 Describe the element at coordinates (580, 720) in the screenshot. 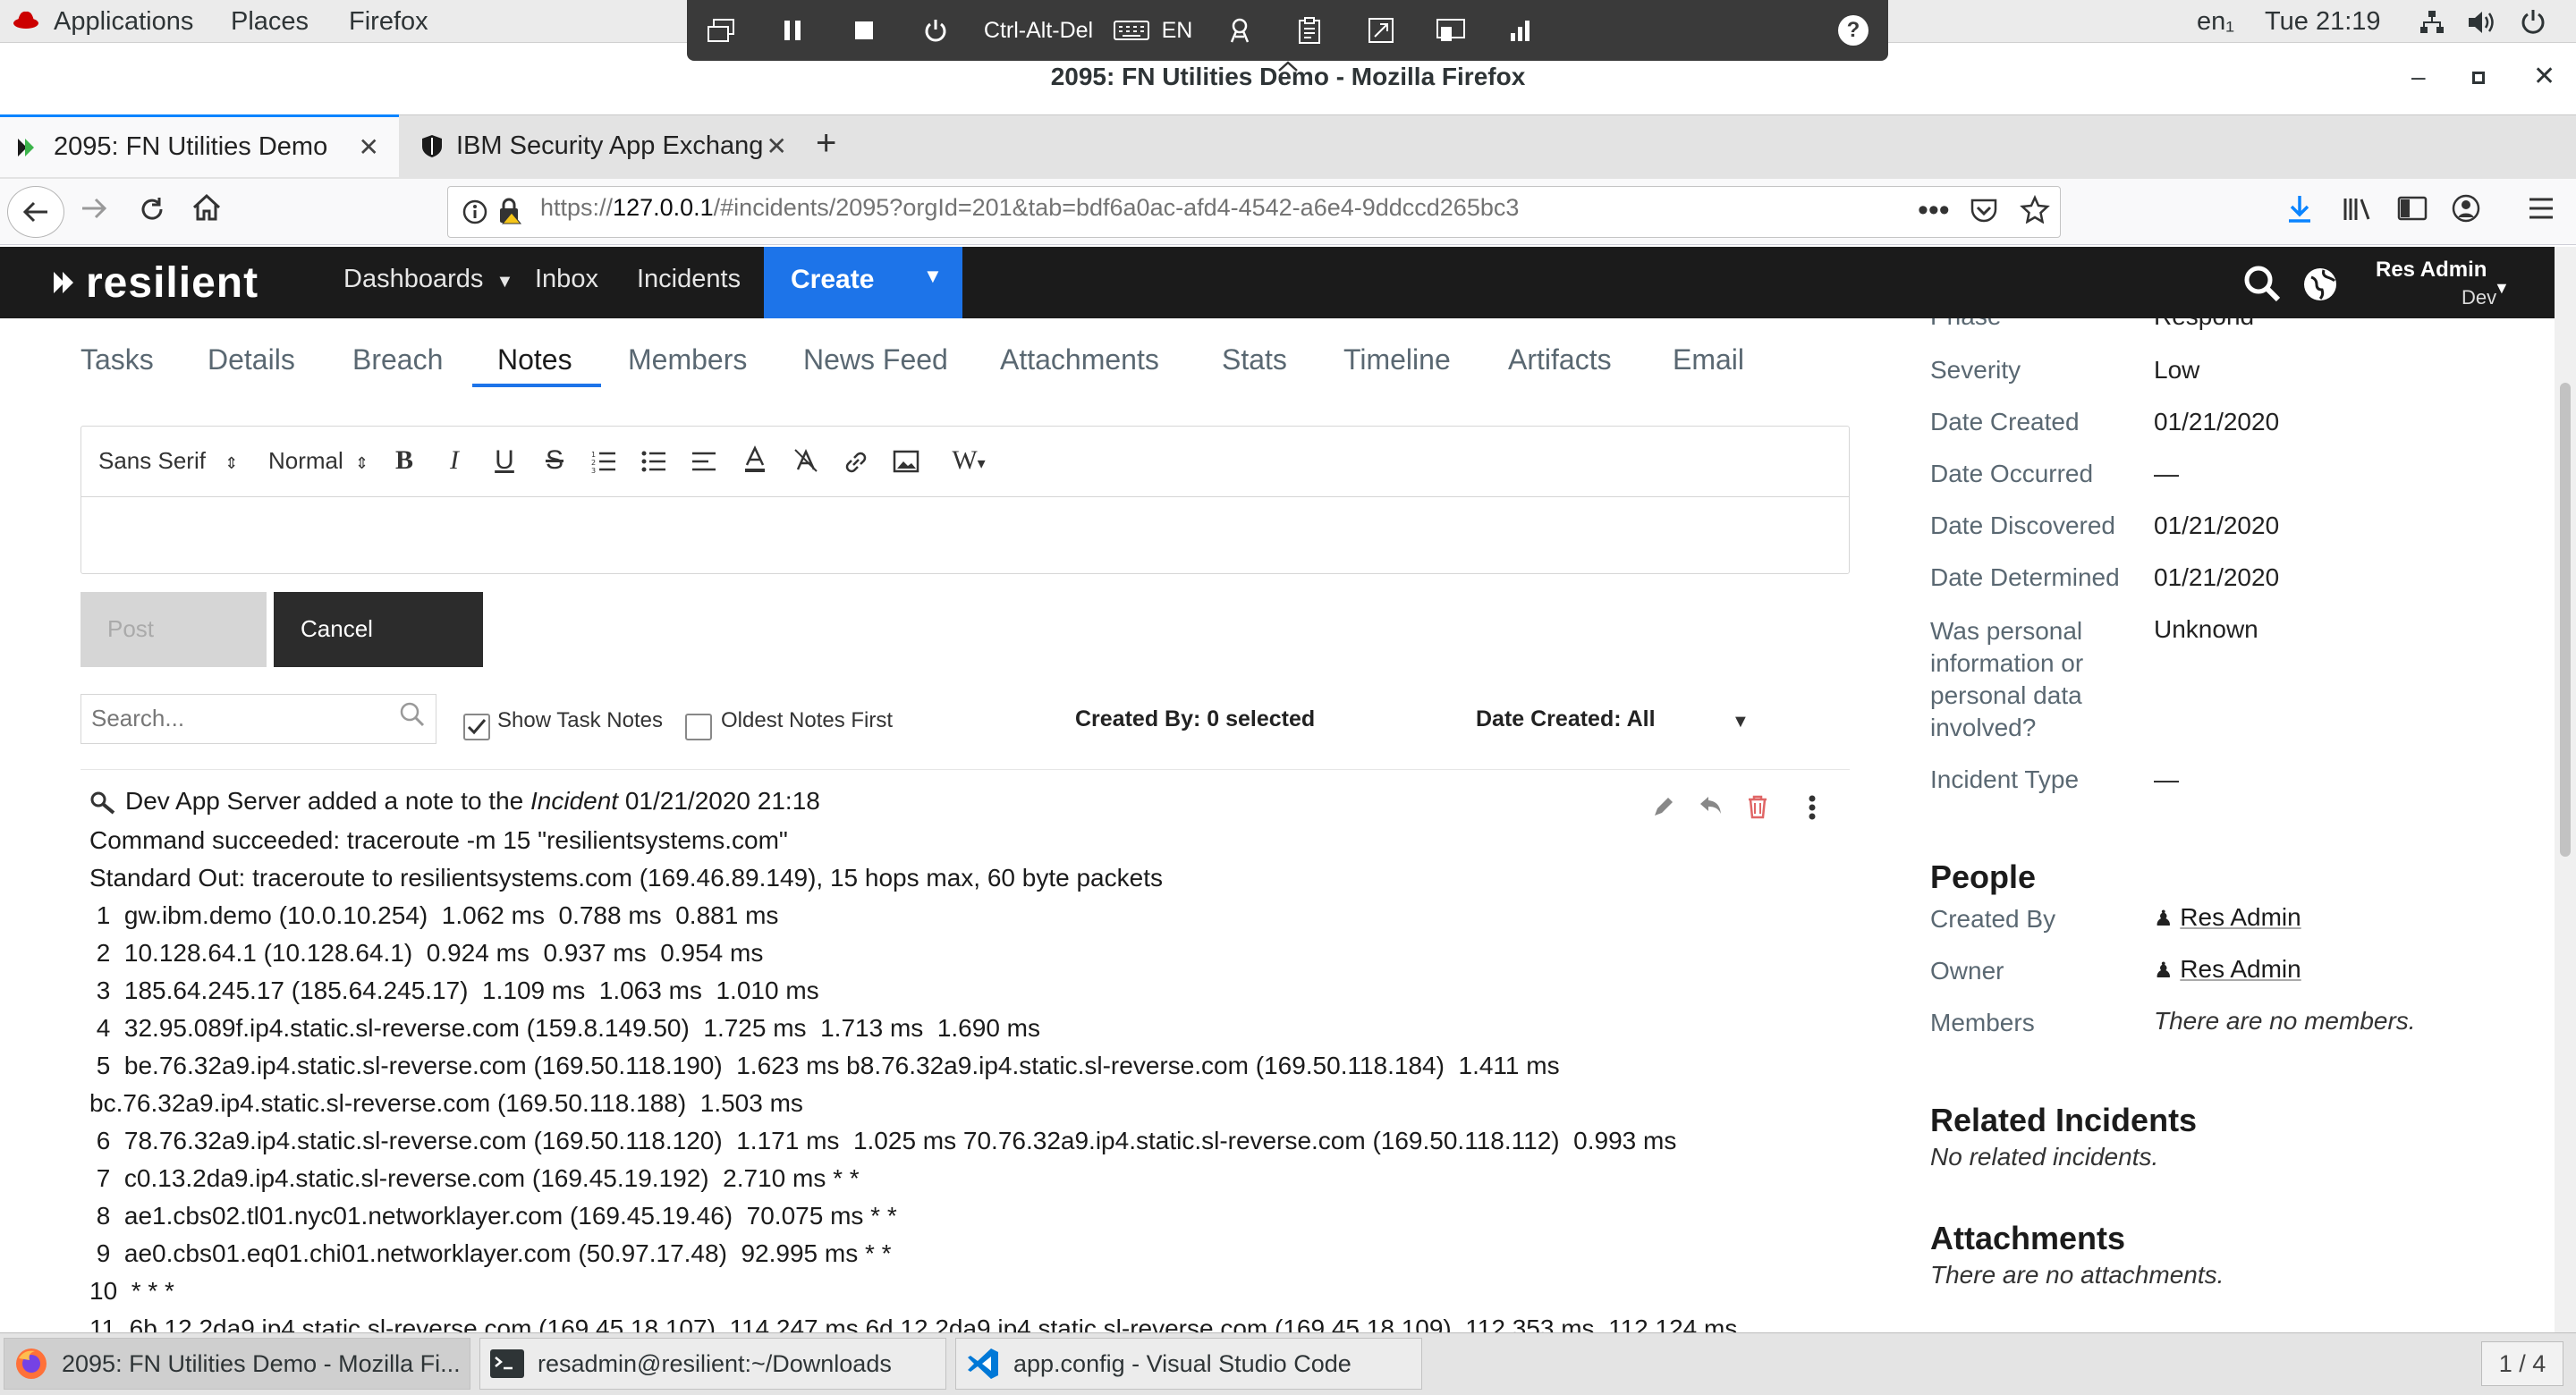

I see `show-task-notes-label: Show Task Notes` at that location.